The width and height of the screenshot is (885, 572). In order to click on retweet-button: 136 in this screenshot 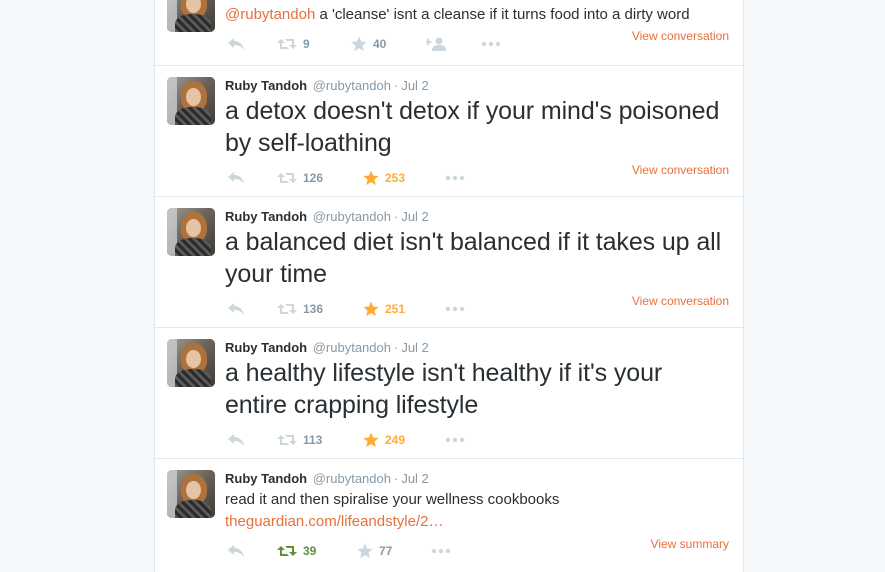, I will do `click(300, 309)`.